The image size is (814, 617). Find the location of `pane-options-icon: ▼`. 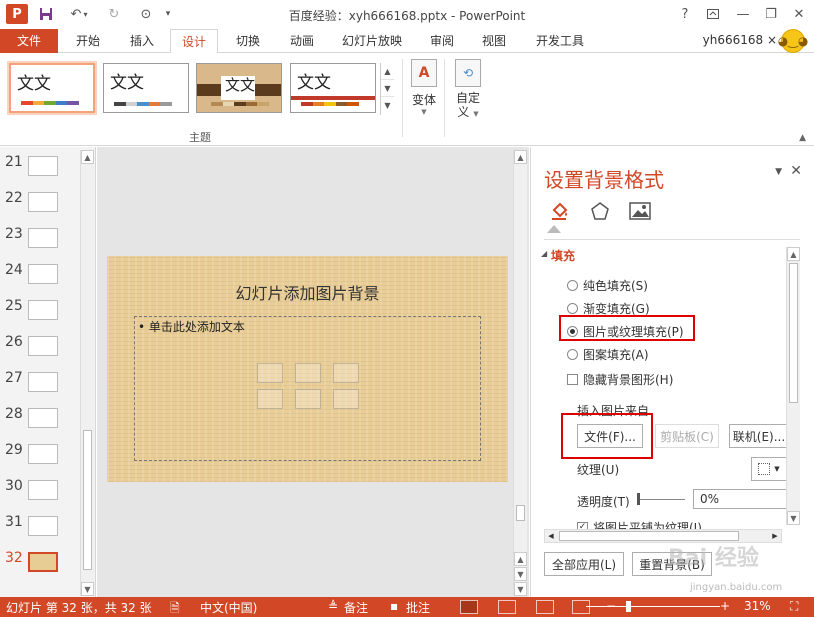

pane-options-icon: ▼ is located at coordinates (778, 172).